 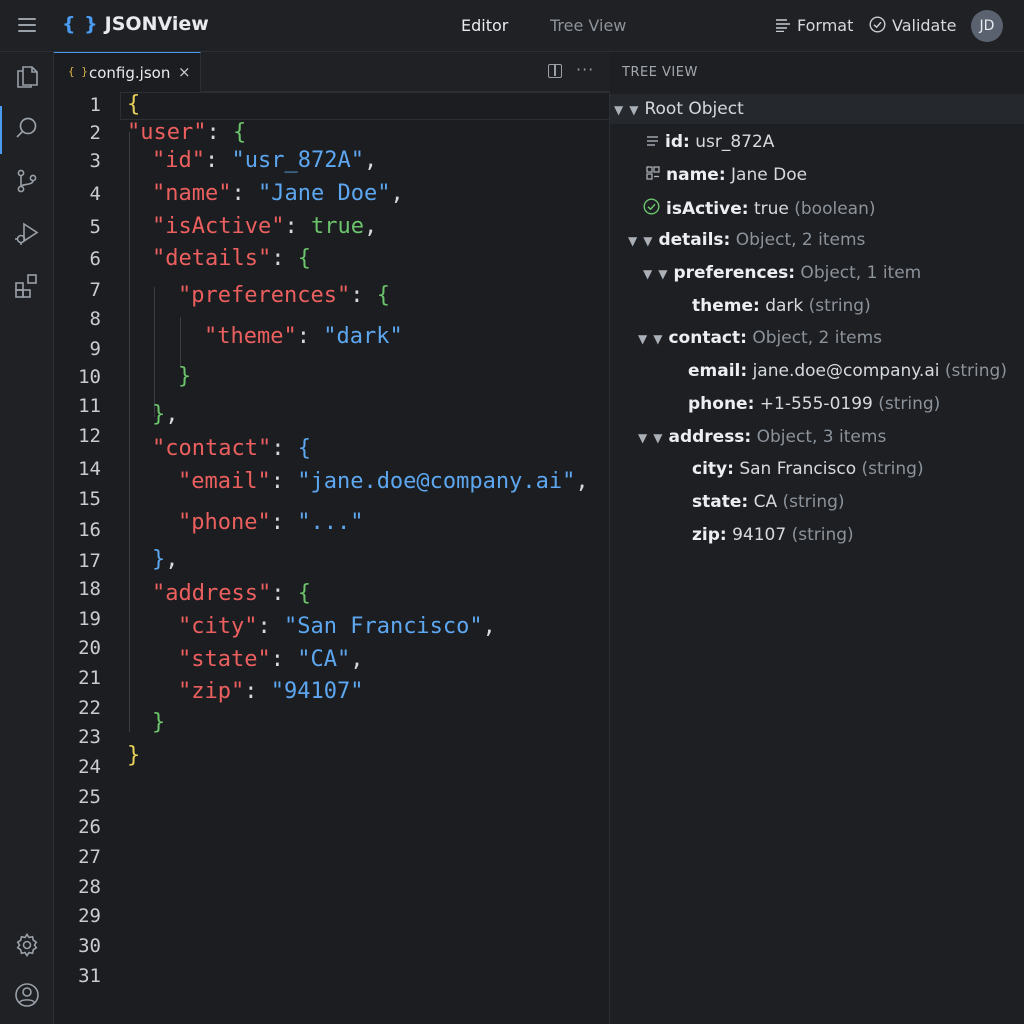 What do you see at coordinates (89, 499) in the screenshot?
I see `line-number: 15` at bounding box center [89, 499].